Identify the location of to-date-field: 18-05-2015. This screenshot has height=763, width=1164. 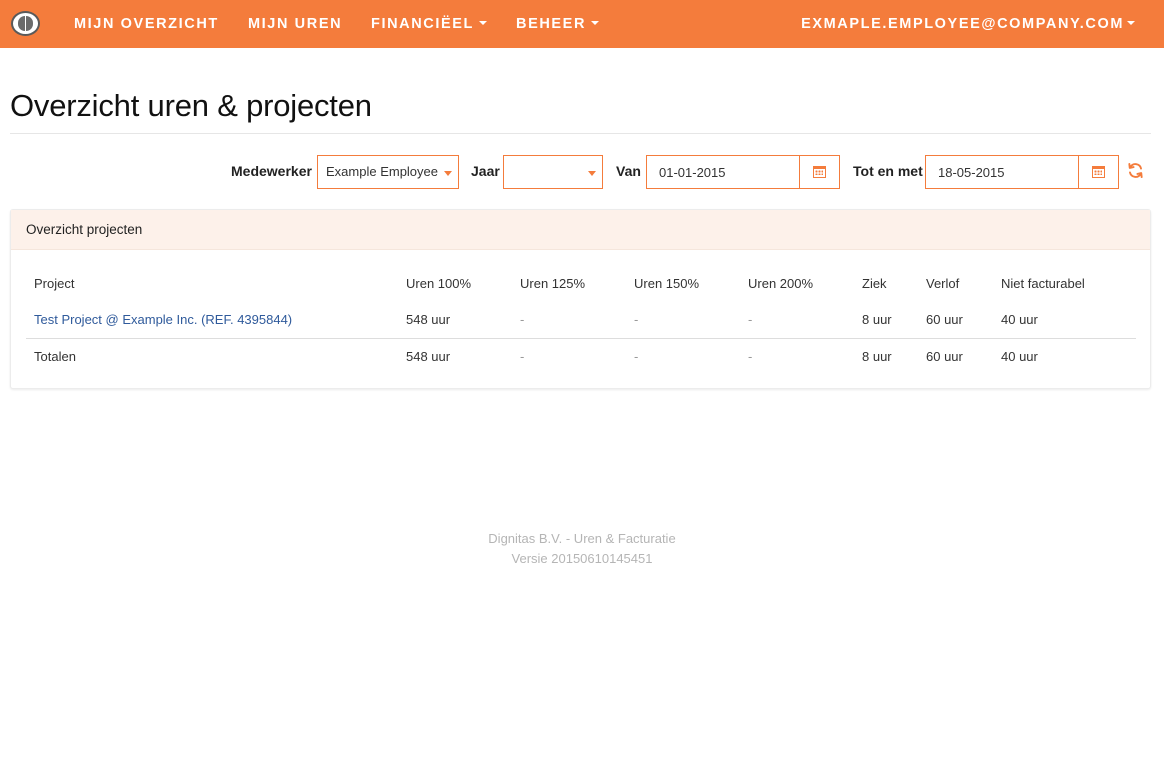
(1022, 172).